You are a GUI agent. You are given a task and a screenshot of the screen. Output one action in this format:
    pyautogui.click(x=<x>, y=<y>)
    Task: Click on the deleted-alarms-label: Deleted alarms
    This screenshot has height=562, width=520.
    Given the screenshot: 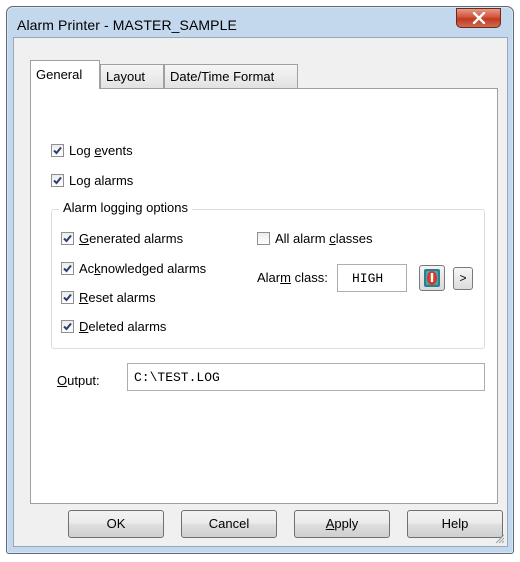 What is the action you would take?
    pyautogui.click(x=123, y=326)
    